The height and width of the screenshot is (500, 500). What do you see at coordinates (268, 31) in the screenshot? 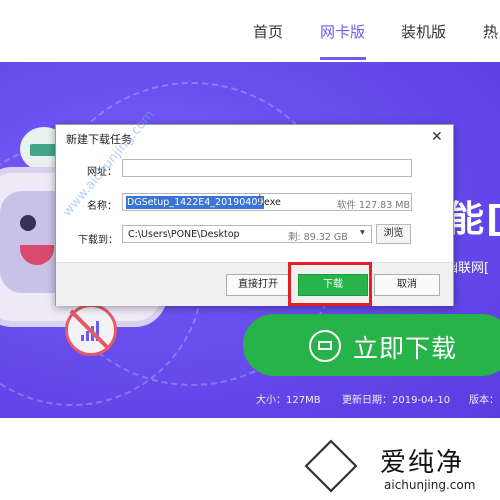
I see `nav-item-home: 首页` at bounding box center [268, 31].